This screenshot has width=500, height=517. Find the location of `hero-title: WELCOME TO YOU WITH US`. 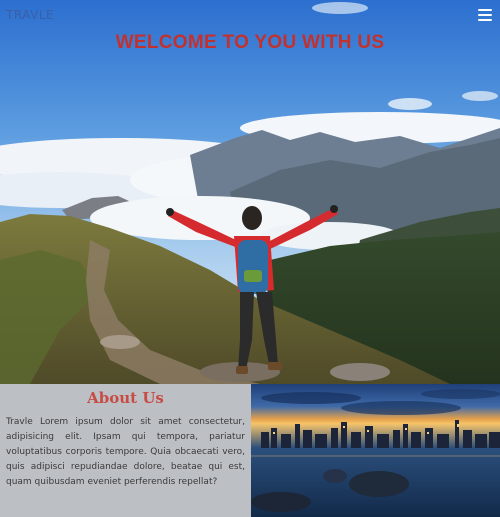

hero-title: WELCOME TO YOU WITH US is located at coordinates (250, 42).